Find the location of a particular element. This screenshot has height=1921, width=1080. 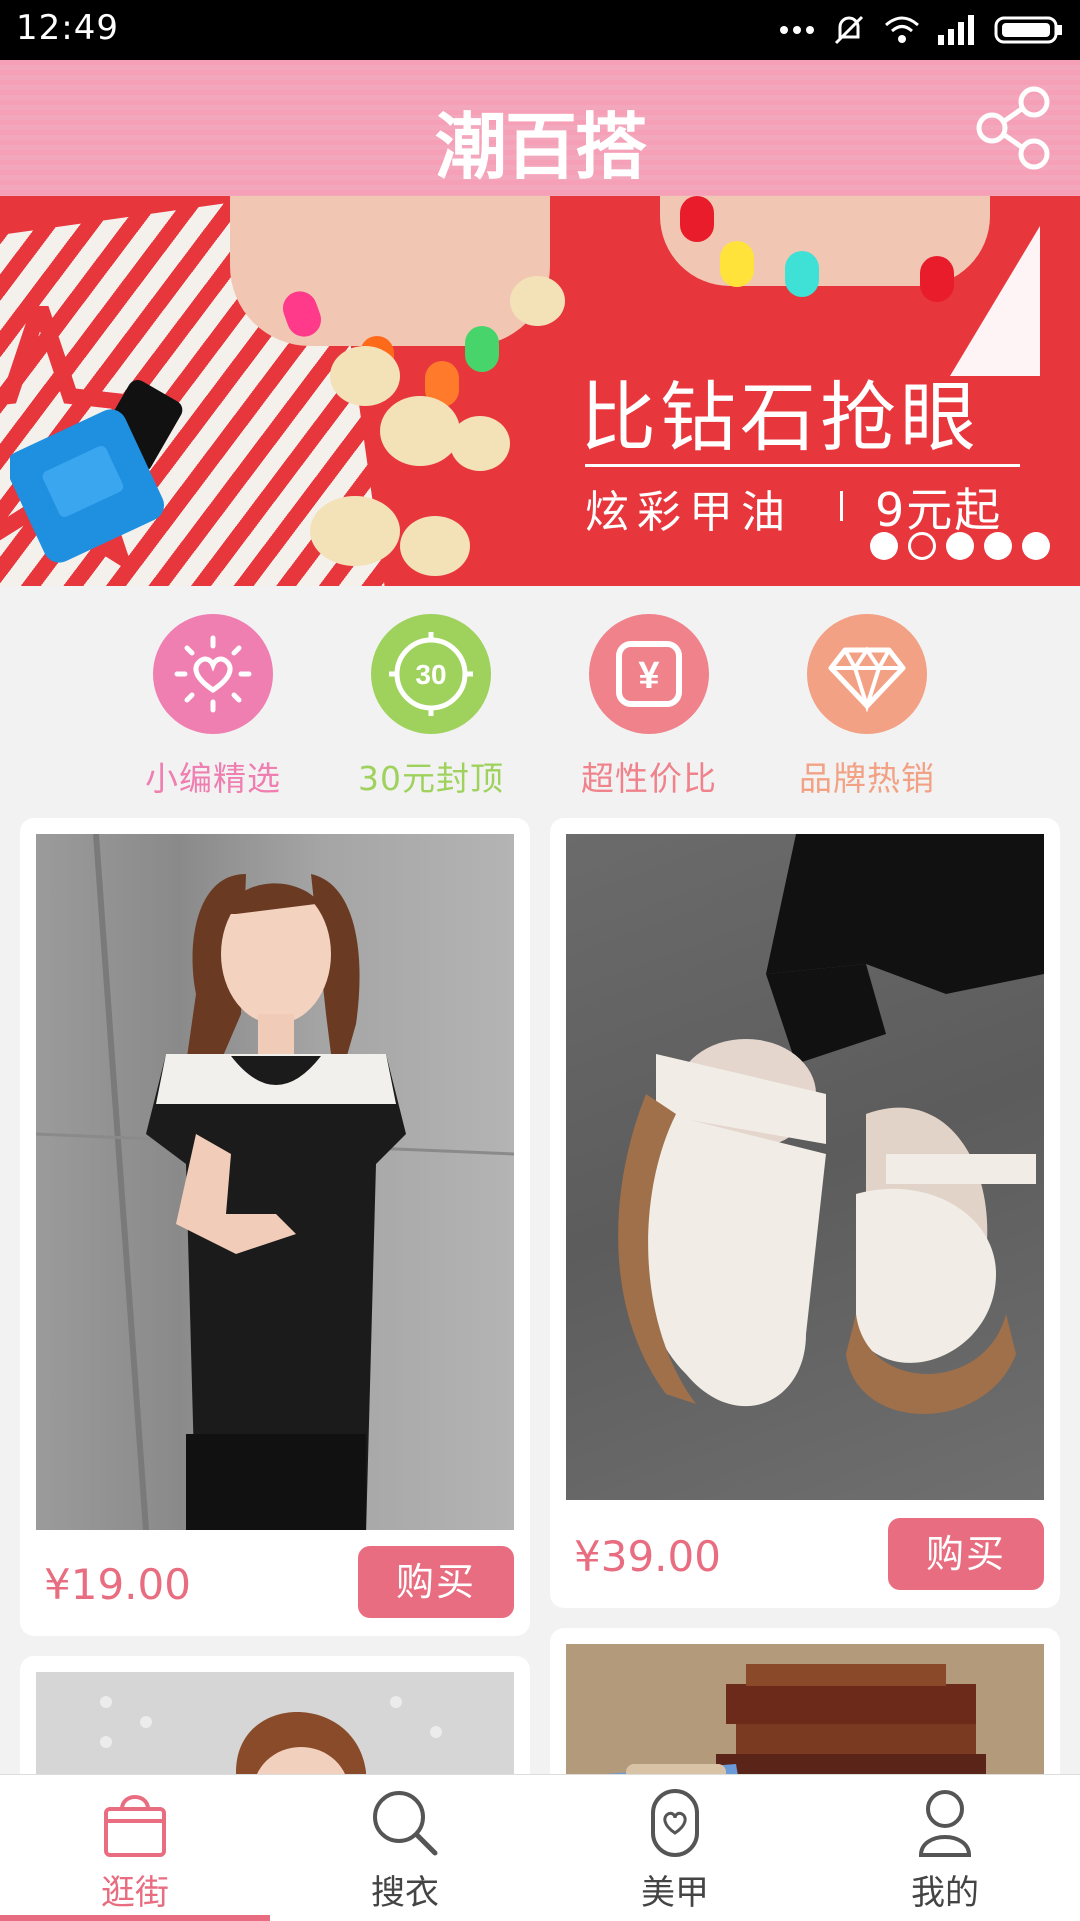

category-icon-circle: ¥ is located at coordinates (649, 674).